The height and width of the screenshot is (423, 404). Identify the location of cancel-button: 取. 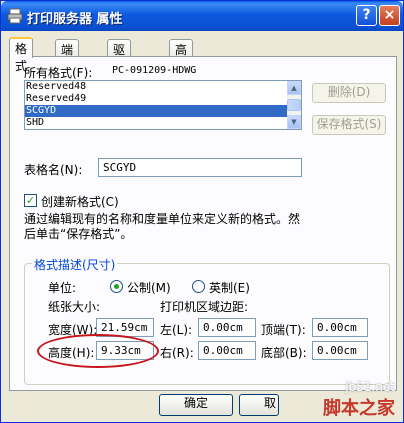
(259, 405).